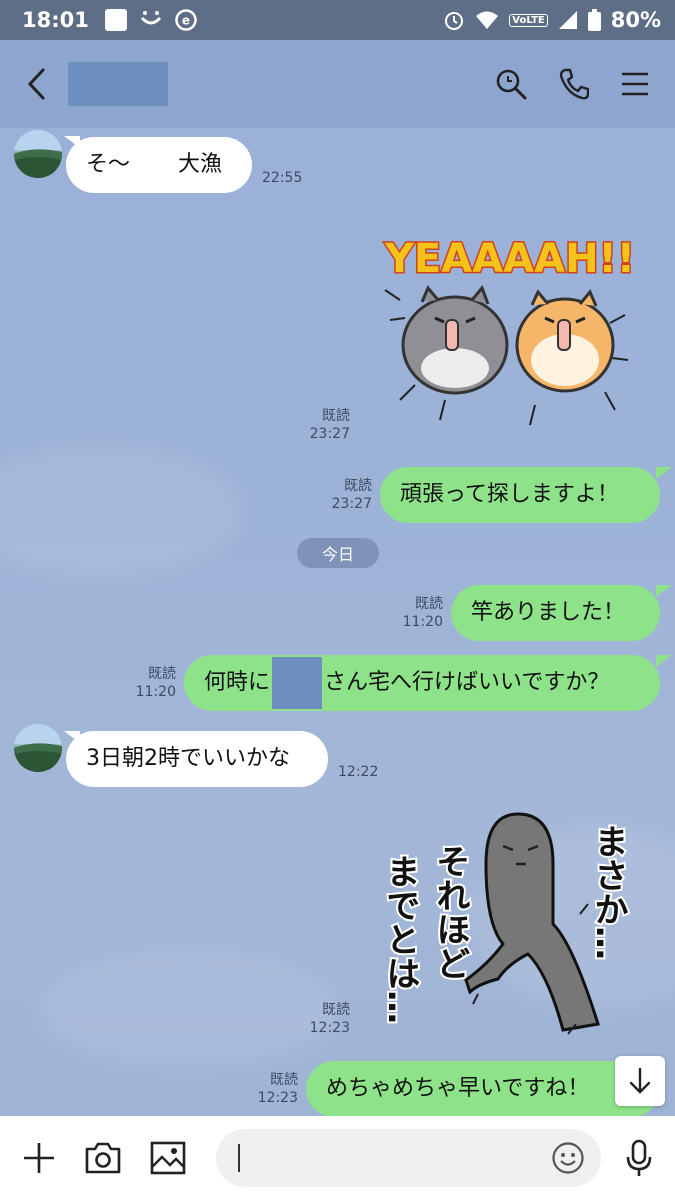 Image resolution: width=675 pixels, height=1200 pixels. I want to click on alarm-icon, so click(454, 21).